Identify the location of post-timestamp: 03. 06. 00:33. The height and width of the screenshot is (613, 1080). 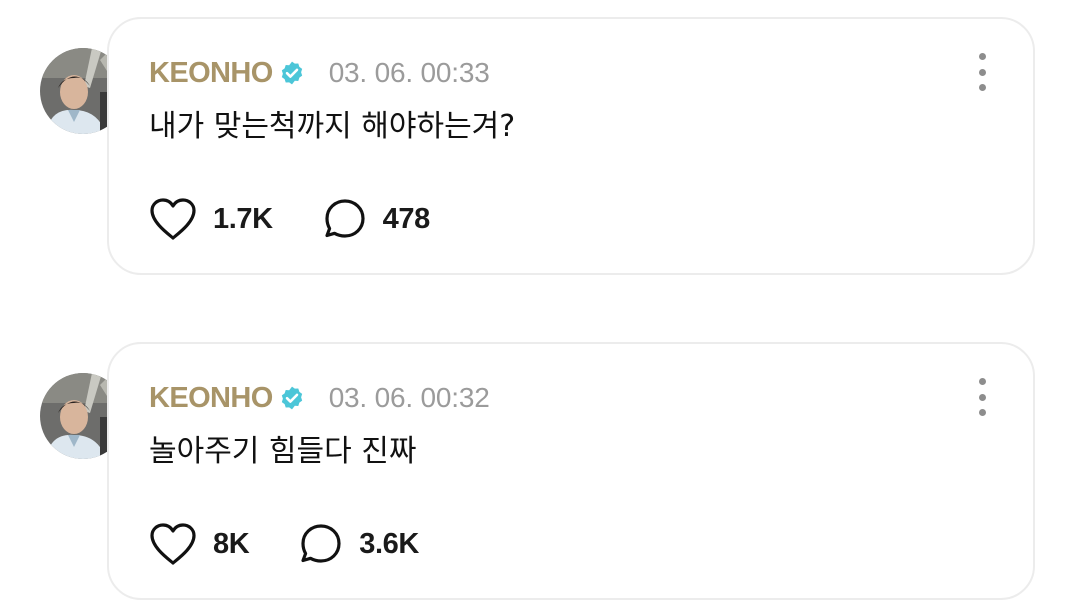
(409, 72).